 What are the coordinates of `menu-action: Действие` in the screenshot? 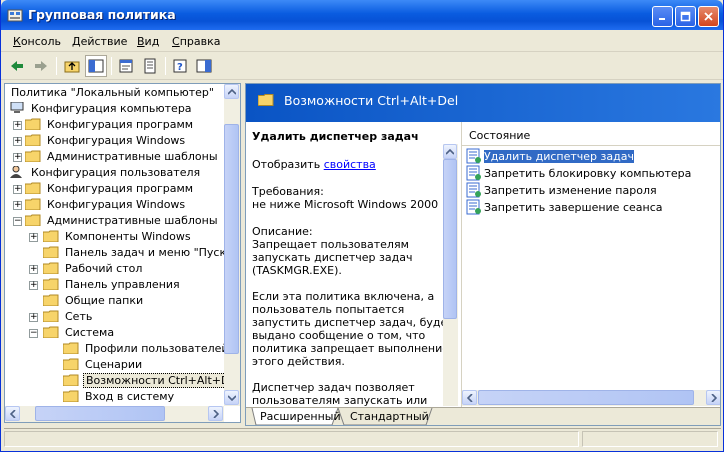 It's located at (99, 41).